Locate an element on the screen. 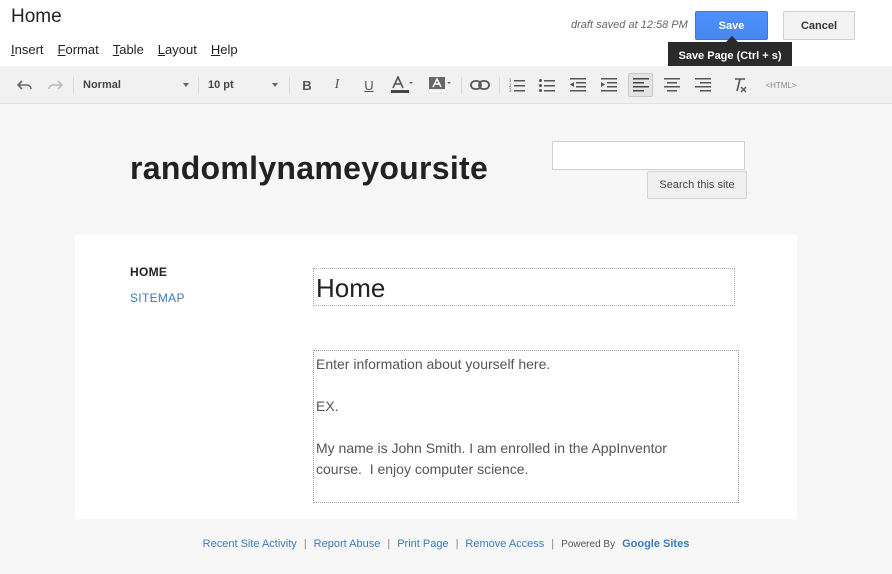 The height and width of the screenshot is (574, 892). remove-access-link: Remove Access is located at coordinates (504, 544).